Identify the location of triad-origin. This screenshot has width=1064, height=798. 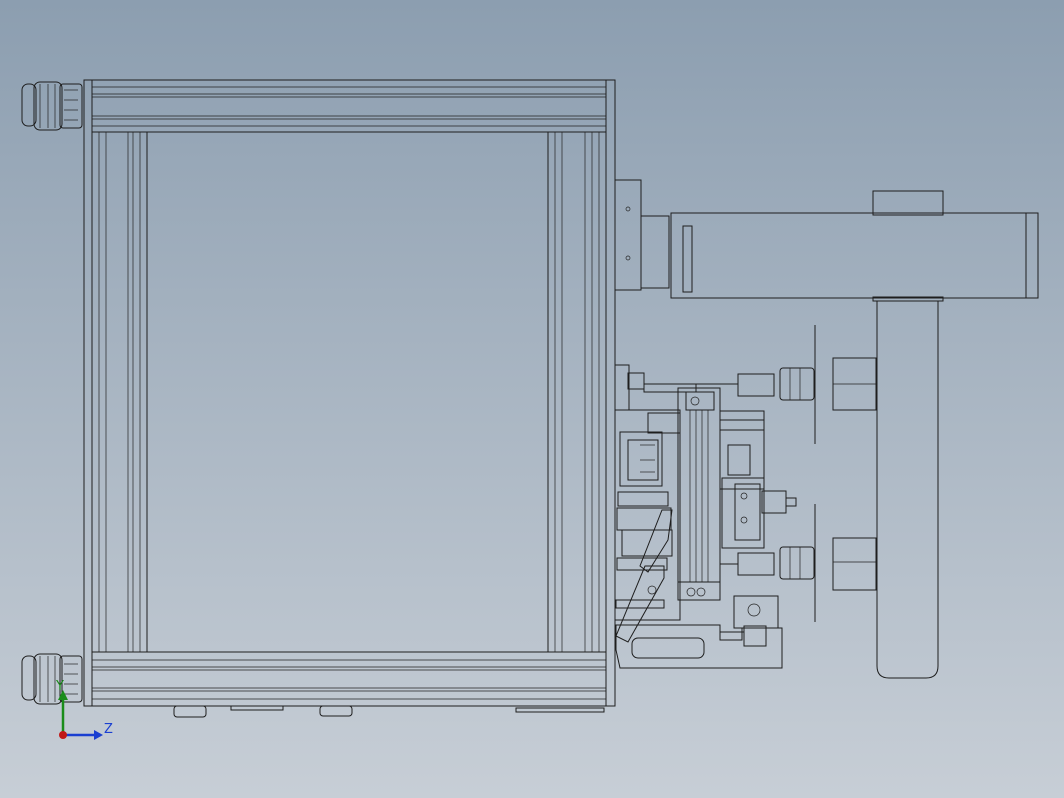
(63, 735).